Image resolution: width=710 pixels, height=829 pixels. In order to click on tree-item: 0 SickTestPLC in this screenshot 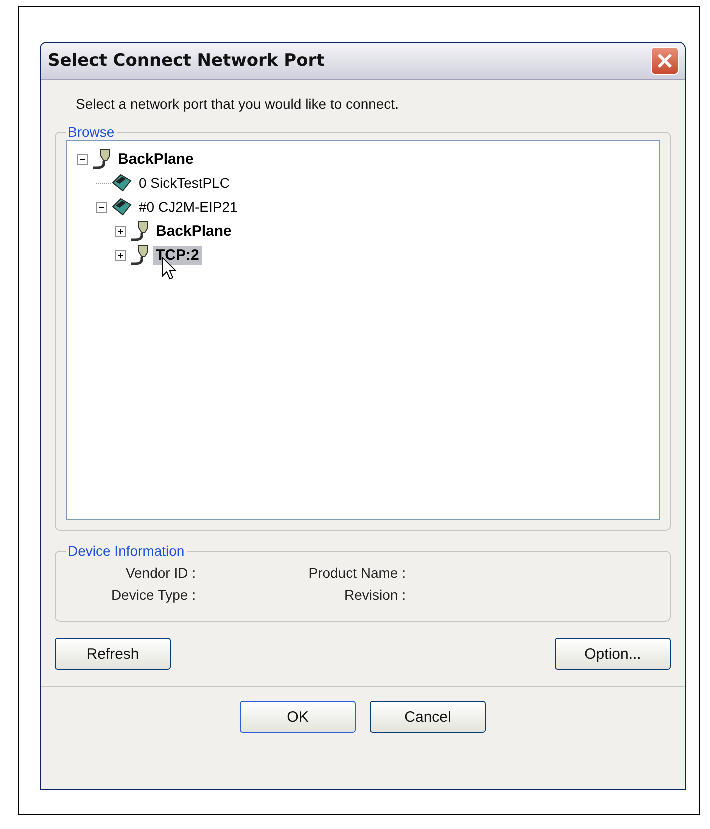, I will do `click(185, 183)`.